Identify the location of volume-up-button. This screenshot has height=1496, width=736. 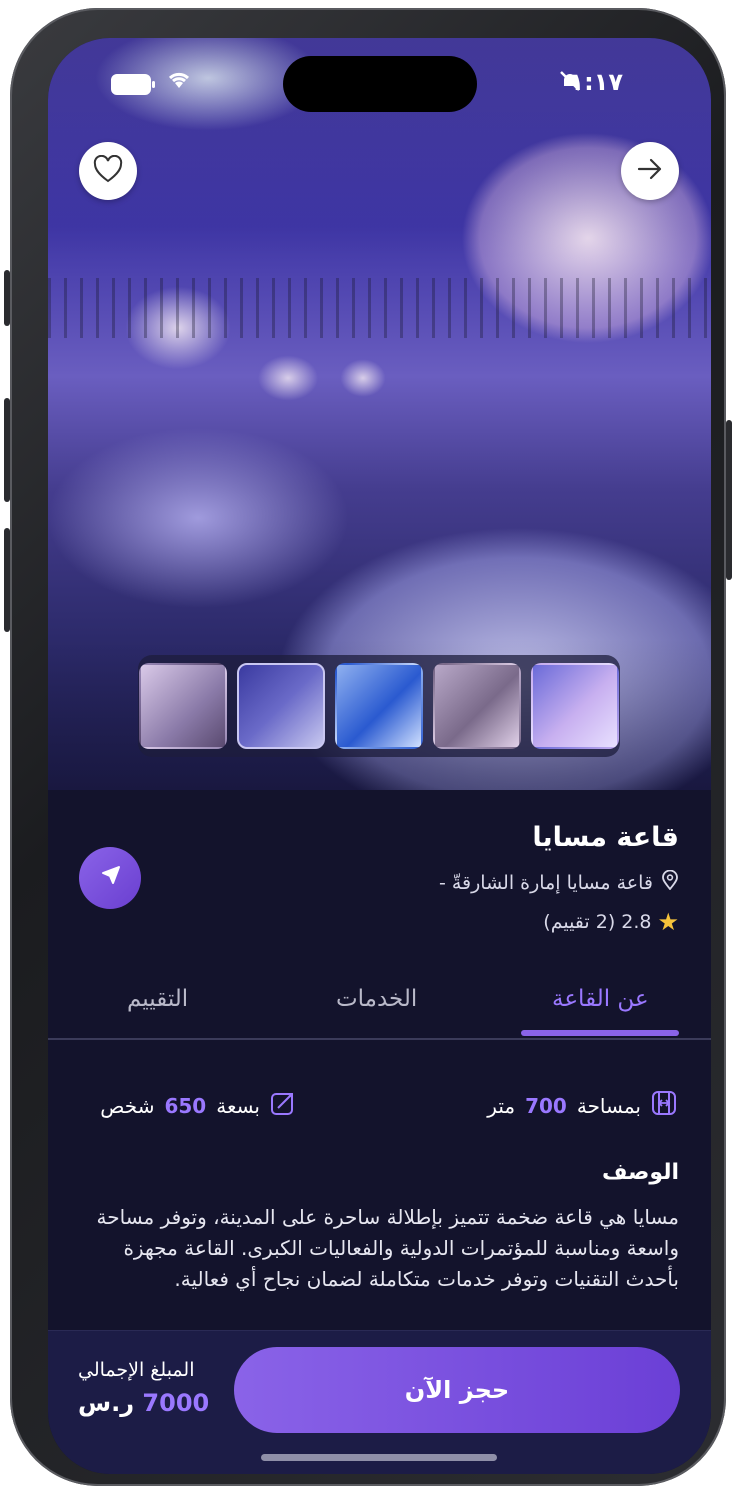
(7, 450).